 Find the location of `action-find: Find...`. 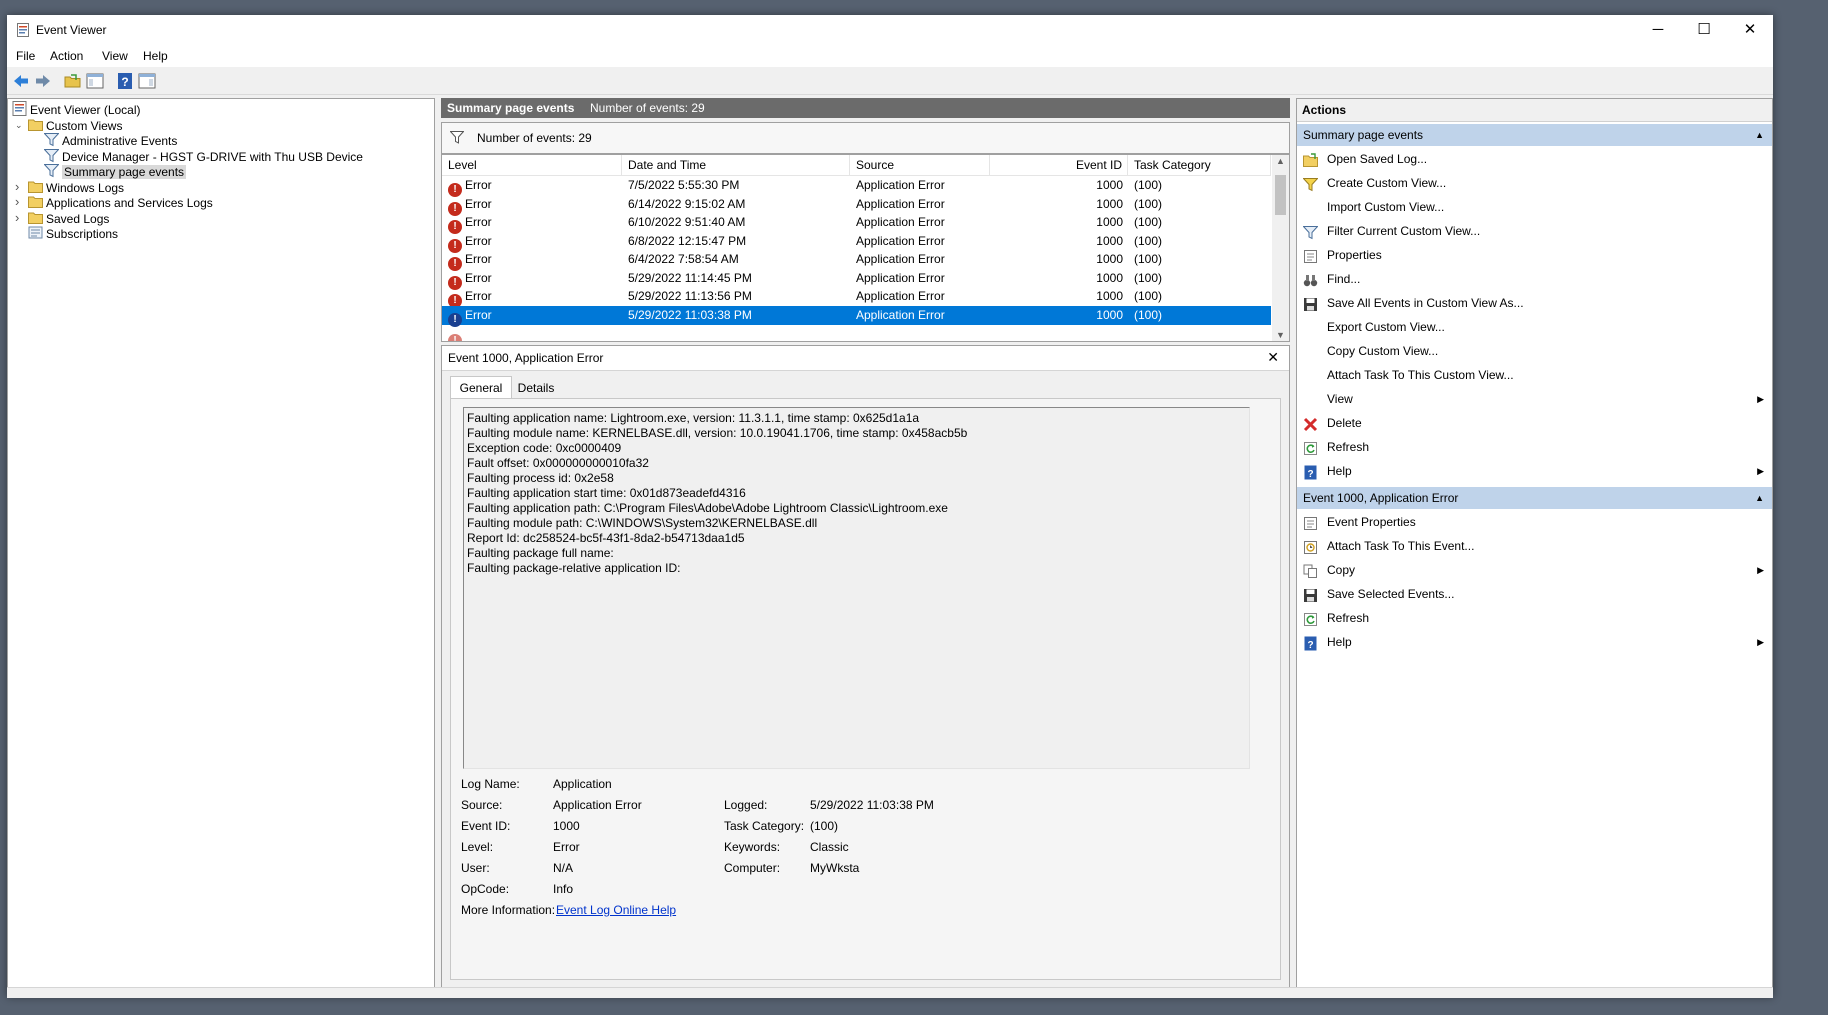

action-find: Find... is located at coordinates (1534, 279).